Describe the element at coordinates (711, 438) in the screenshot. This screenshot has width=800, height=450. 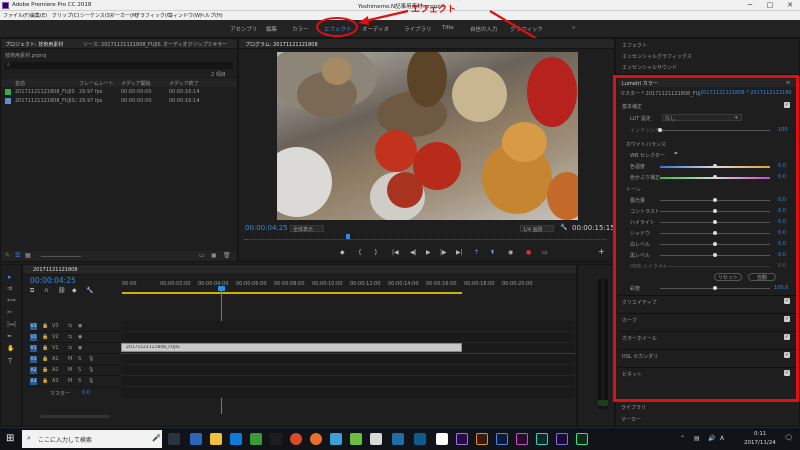
I see `volume-icon: 🔊` at that location.